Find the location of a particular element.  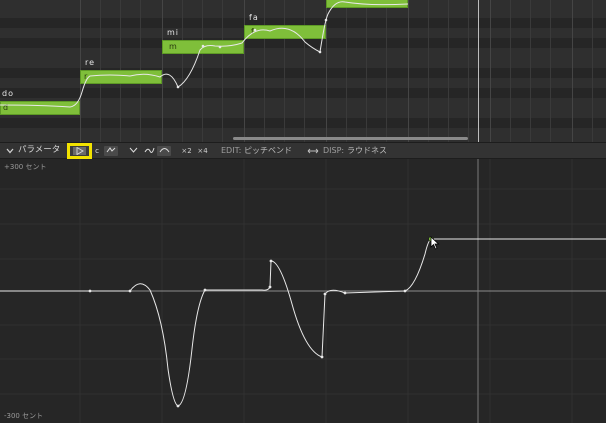

horizontal-scrollbar is located at coordinates (350, 138).